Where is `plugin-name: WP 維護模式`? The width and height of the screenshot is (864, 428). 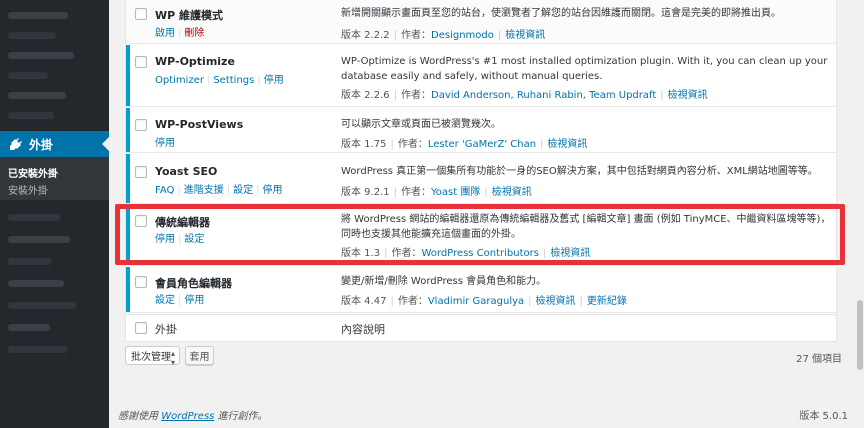
plugin-name: WP 維護模式 is located at coordinates (189, 15).